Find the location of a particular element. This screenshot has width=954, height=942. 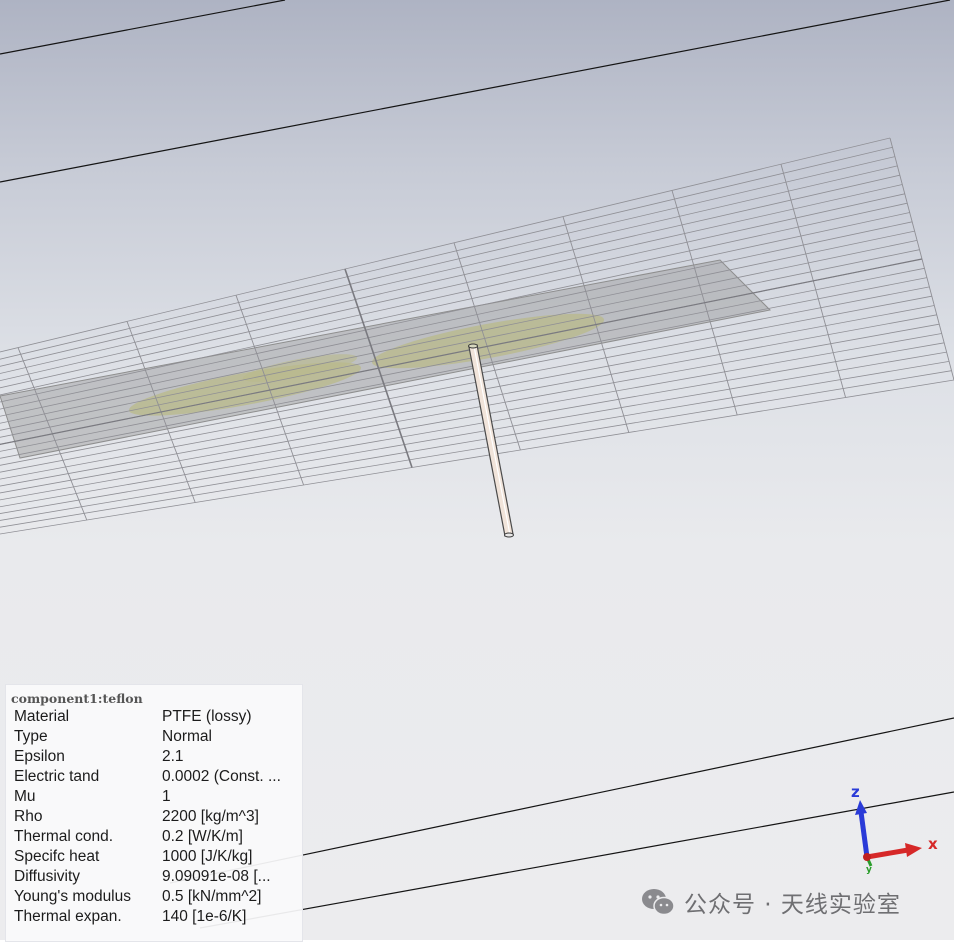

property-row: Material PTFE (lossy) is located at coordinates (154, 717).